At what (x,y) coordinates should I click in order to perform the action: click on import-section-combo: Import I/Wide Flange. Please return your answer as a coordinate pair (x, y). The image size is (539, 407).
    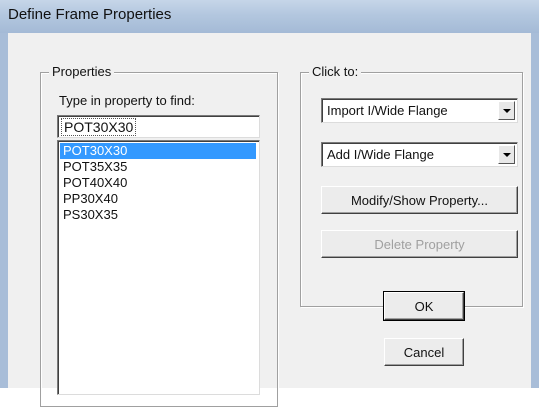
    Looking at the image, I should click on (419, 110).